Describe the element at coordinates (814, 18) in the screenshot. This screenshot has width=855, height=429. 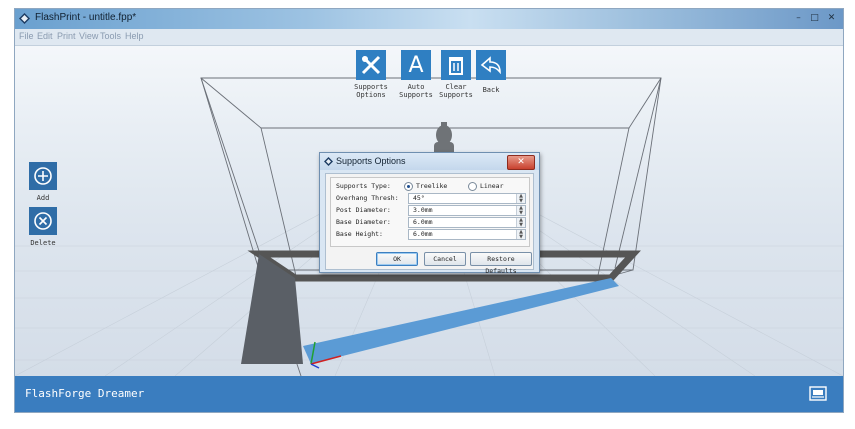
I see `maximize-button: □` at that location.